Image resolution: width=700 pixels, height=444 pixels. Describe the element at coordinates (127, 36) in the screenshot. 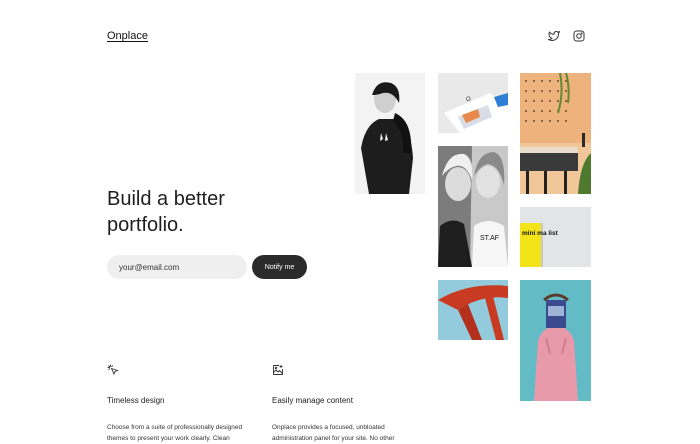

I see `brand-logo: Onplace` at that location.